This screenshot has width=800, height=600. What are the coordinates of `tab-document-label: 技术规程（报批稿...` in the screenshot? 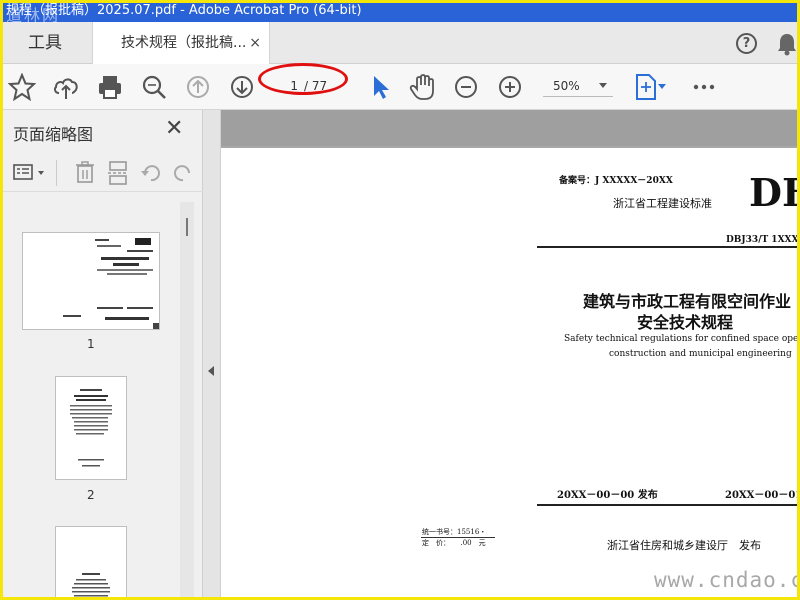 It's located at (184, 43).